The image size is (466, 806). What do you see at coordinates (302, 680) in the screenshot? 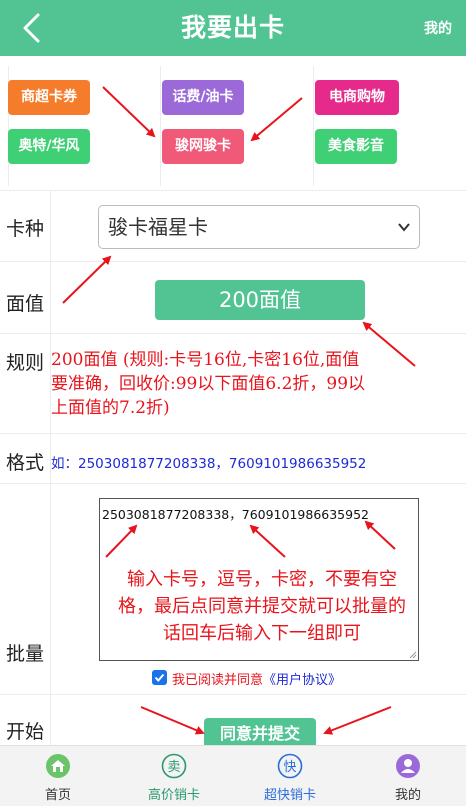
I see `user-agreement-link: 《用户协议》` at bounding box center [302, 680].